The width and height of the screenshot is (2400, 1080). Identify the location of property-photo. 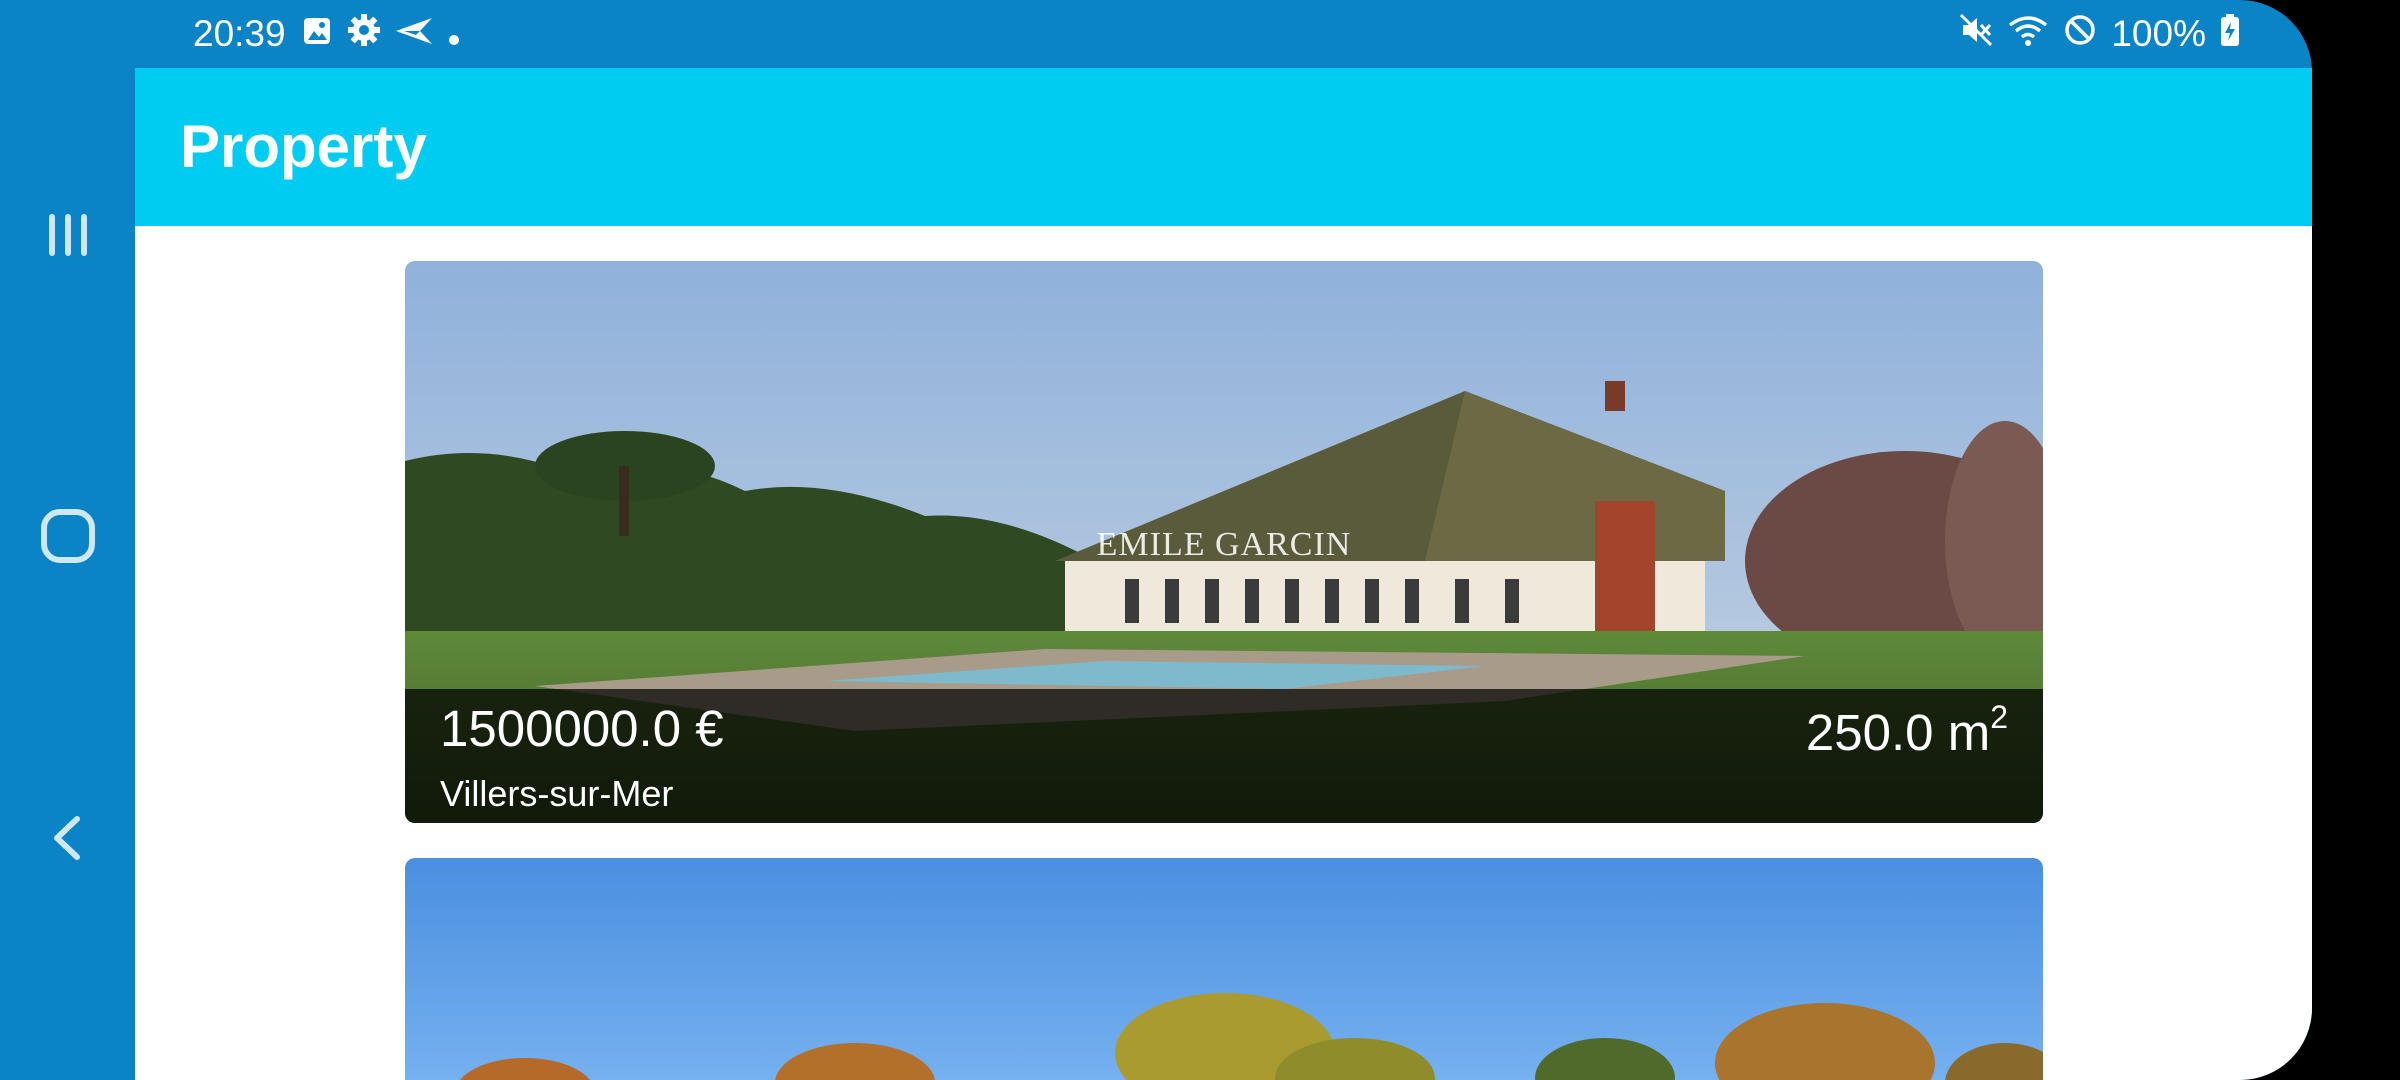
(1224, 969).